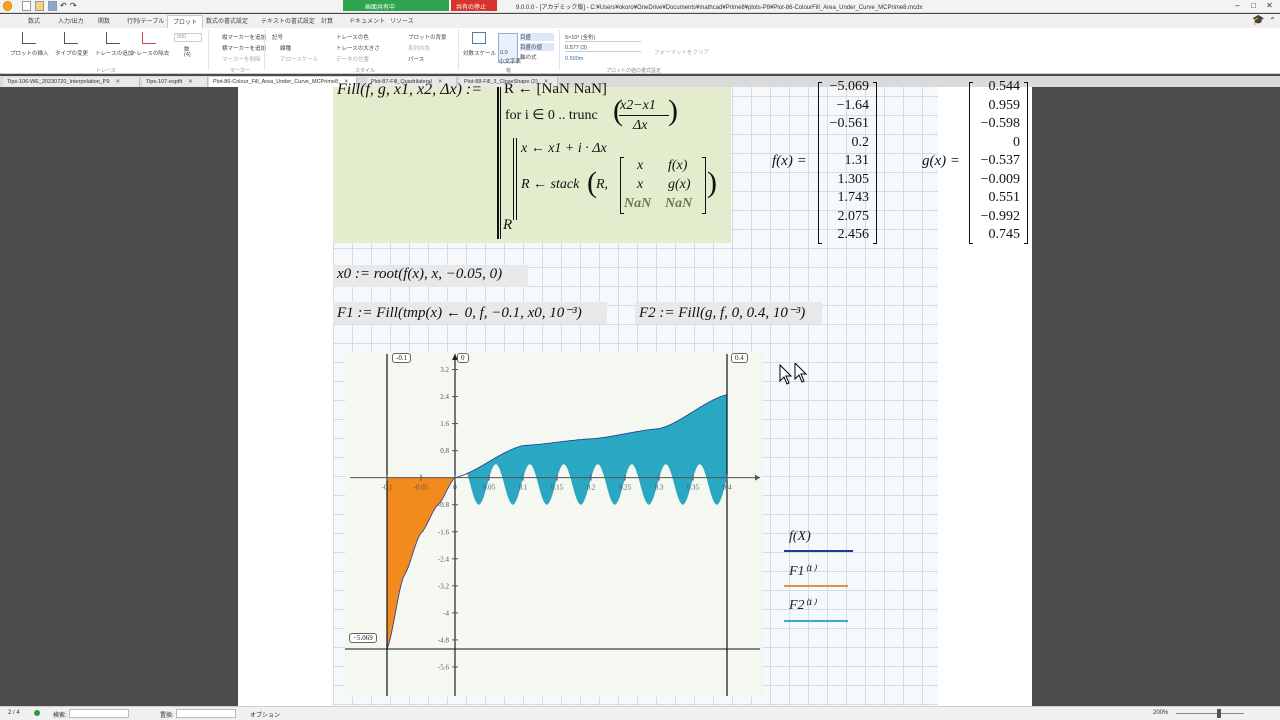  I want to click on f2-definition: F2 := Fill(g, f, 0, 0.4, 10⁻³), so click(722, 313).